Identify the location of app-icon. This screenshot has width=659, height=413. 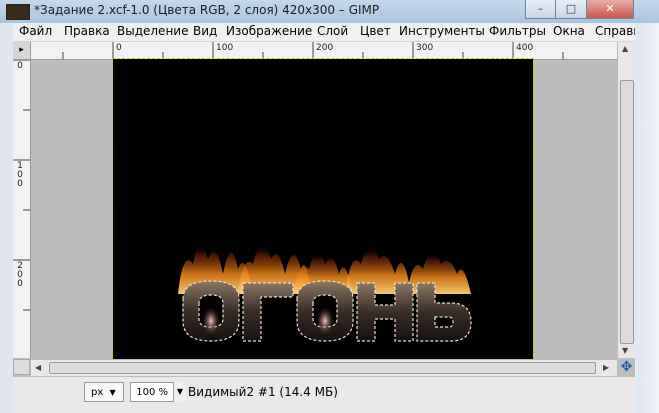
(18, 12).